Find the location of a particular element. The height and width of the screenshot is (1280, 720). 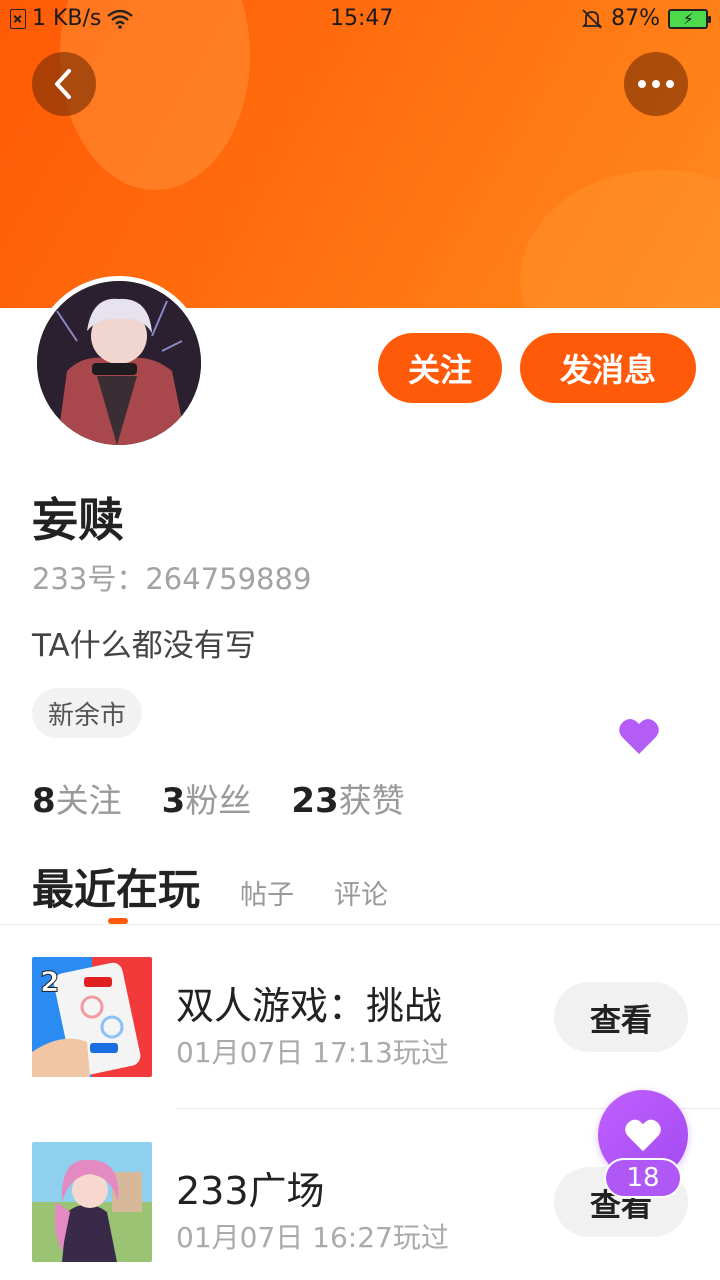

back-arrow-icon is located at coordinates (63, 84).